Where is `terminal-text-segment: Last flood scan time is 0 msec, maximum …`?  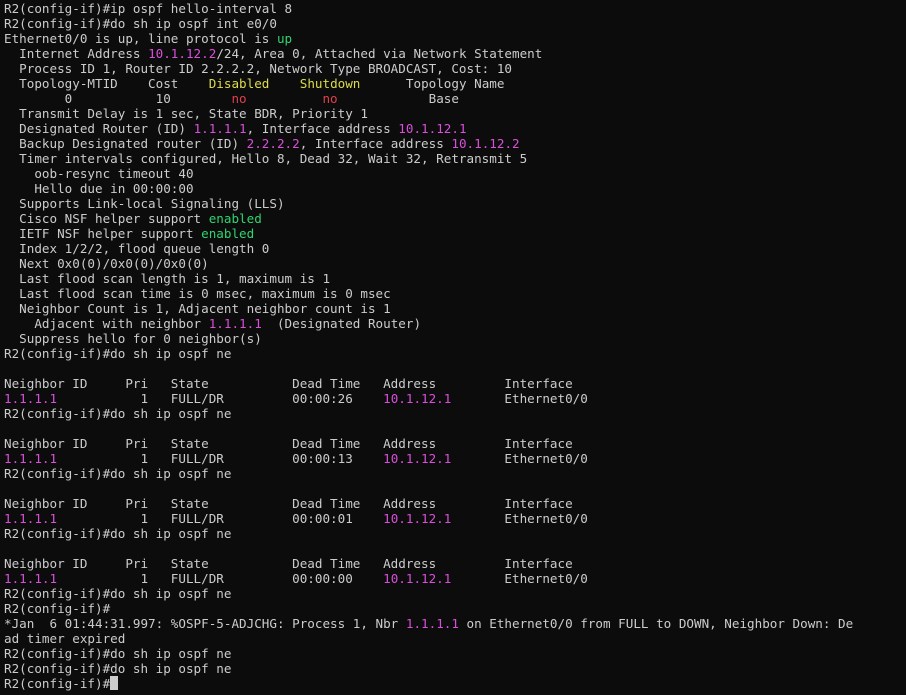
terminal-text-segment: Last flood scan time is 0 msec, maximum … is located at coordinates (197, 293).